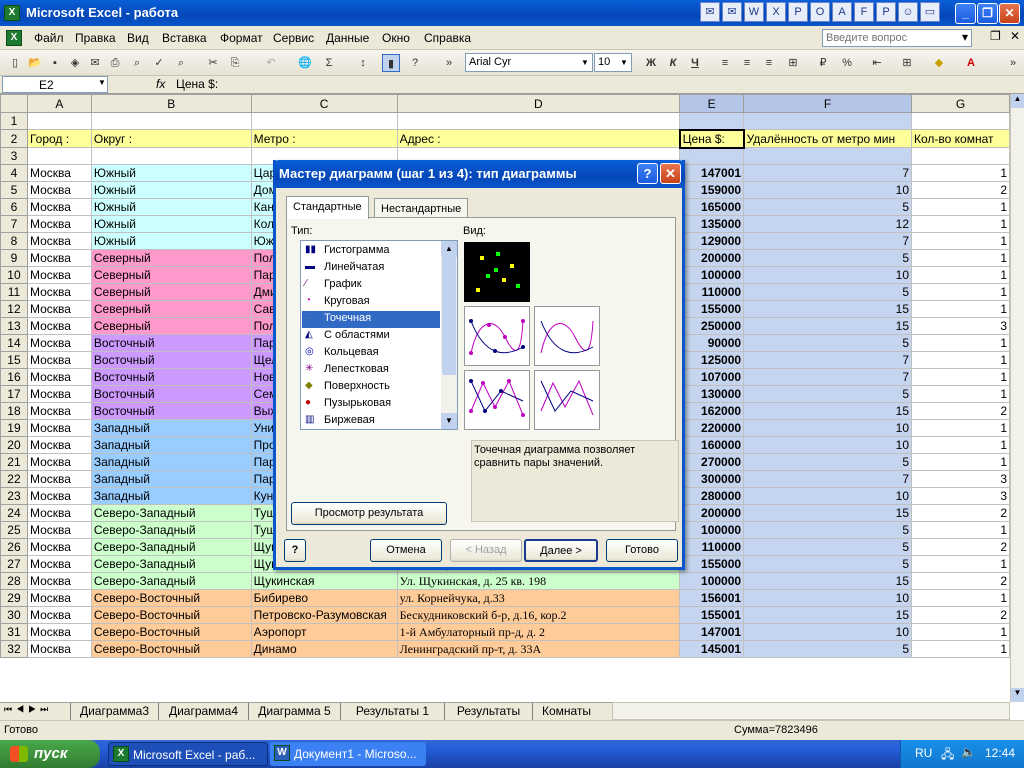 This screenshot has width=1024, height=768. Describe the element at coordinates (538, 632) in the screenshot. I see `cell: 1-й Амбулаторный пр-д, д. 2` at that location.